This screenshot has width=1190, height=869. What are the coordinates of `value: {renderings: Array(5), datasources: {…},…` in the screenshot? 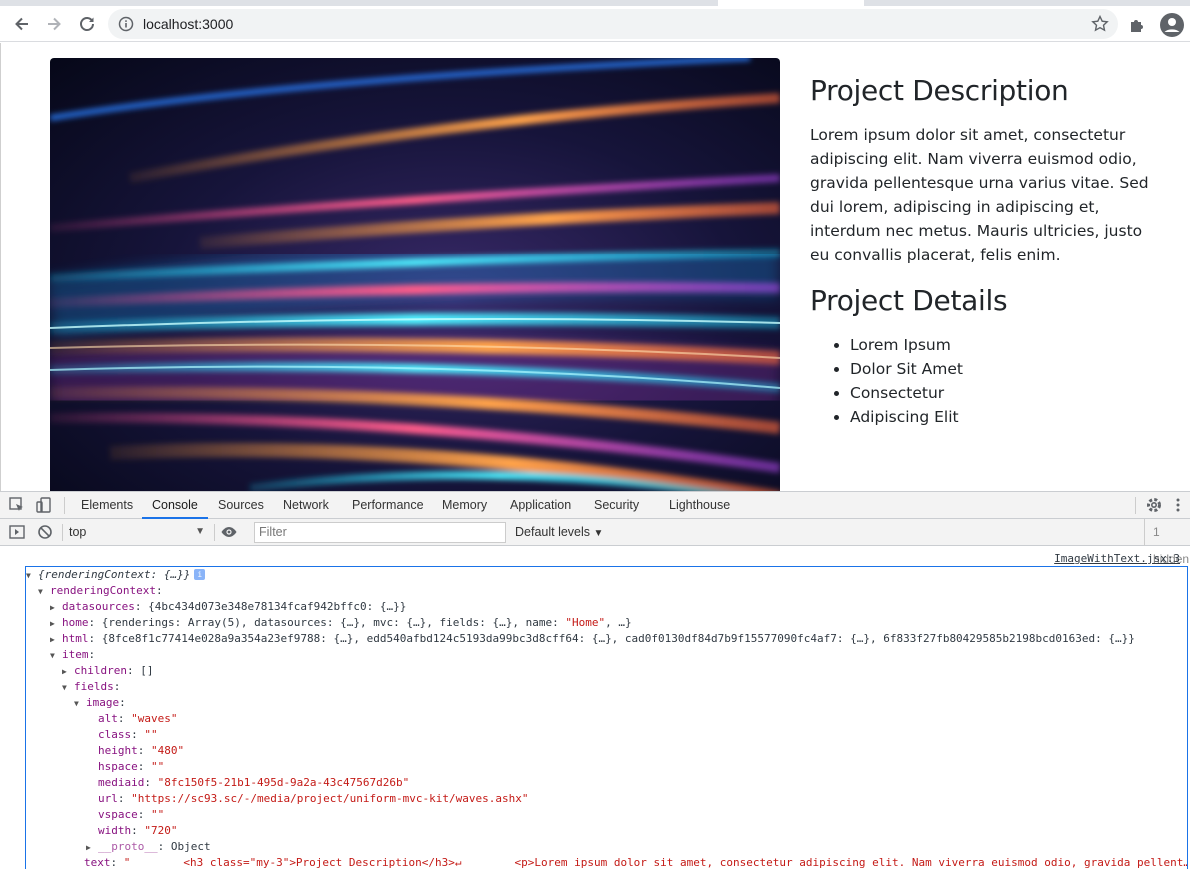 It's located at (333, 622).